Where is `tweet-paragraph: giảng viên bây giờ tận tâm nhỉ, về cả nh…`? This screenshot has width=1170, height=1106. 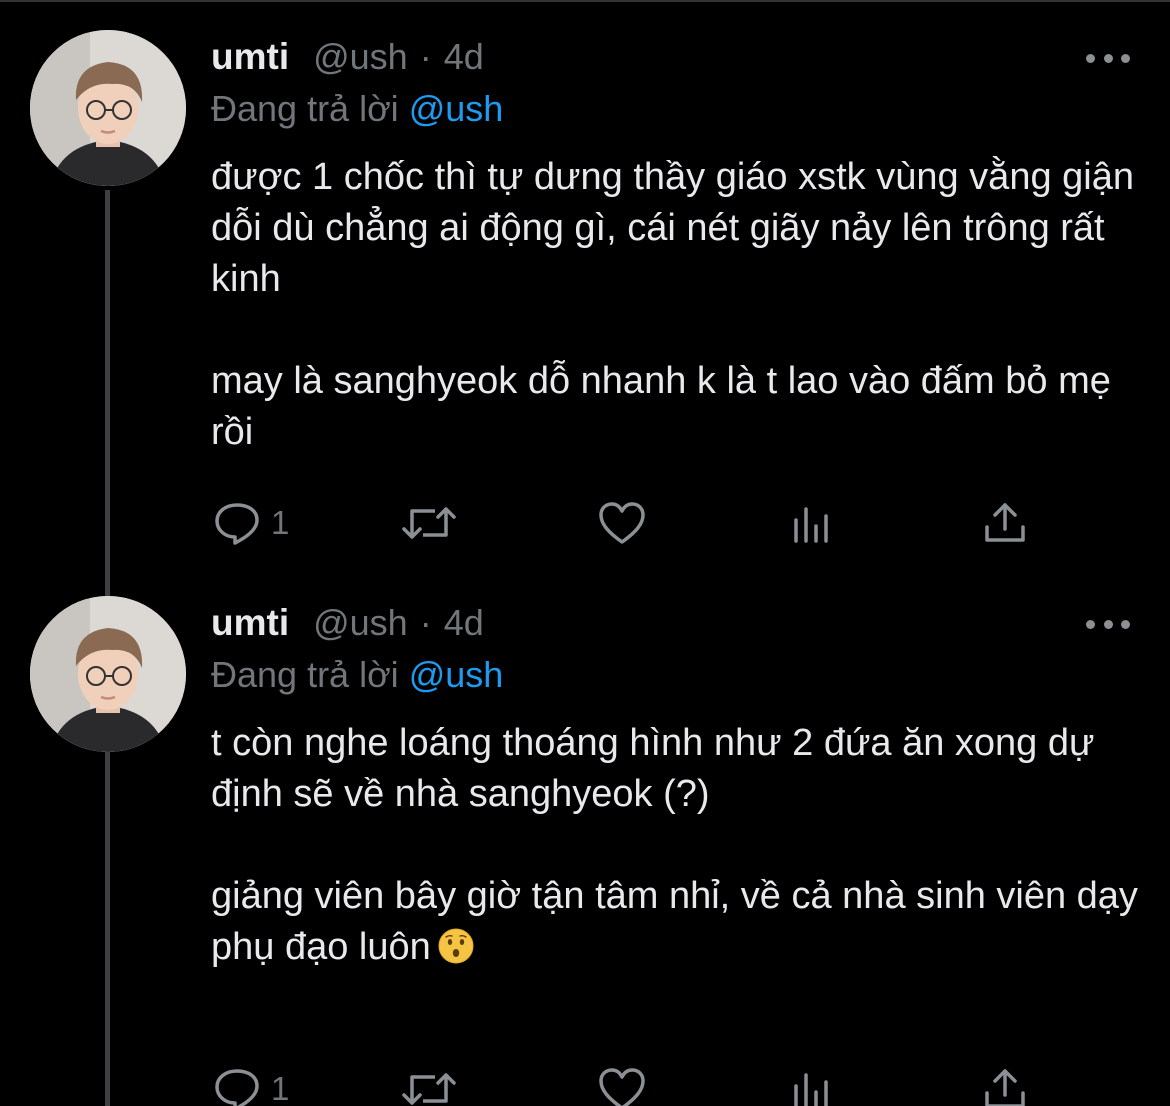 tweet-paragraph: giảng viên bây giờ tận tâm nhỉ, về cả nh… is located at coordinates (674, 921).